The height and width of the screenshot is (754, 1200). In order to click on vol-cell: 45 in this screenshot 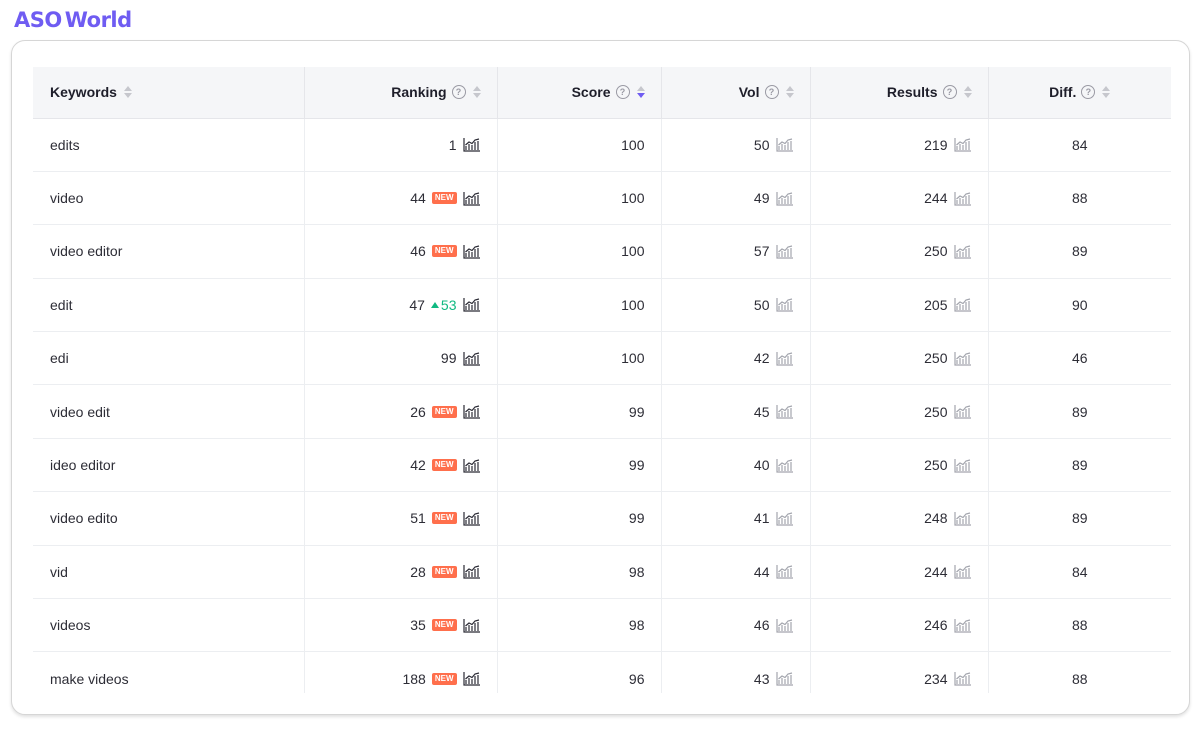, I will do `click(736, 411)`.